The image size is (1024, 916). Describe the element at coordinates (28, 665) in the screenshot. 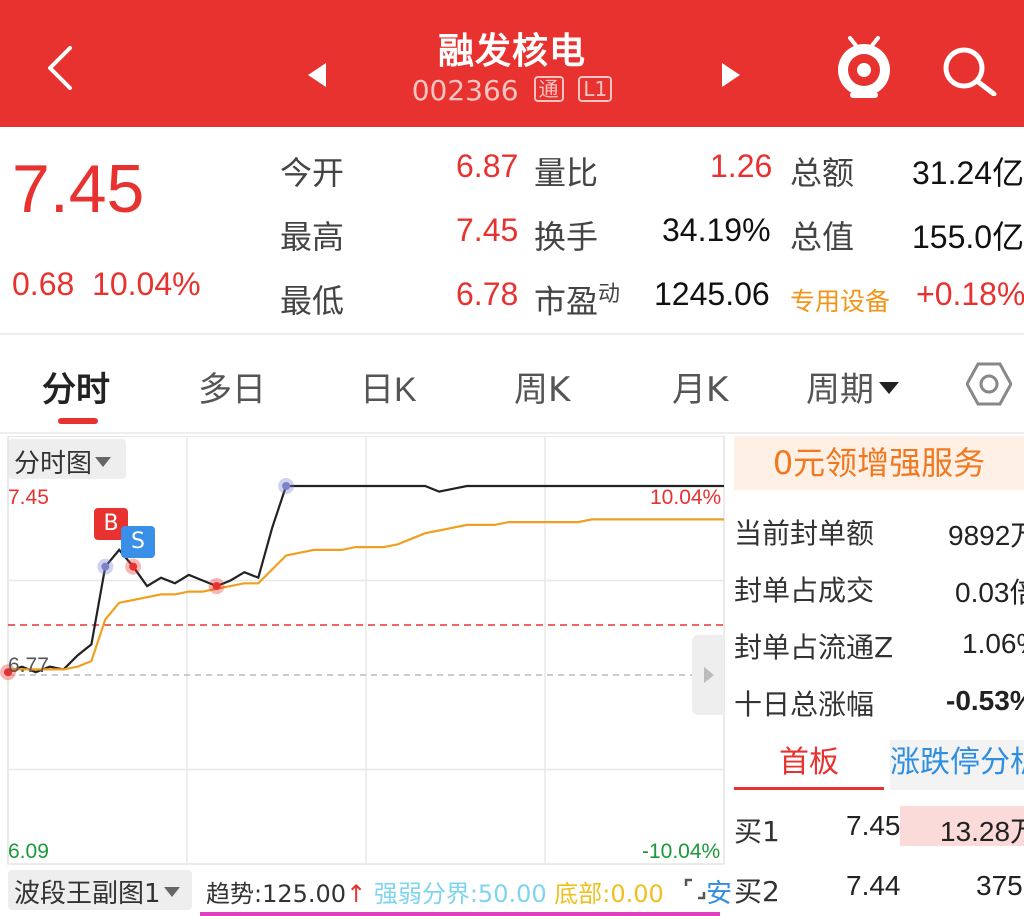

I see `axis-price-base: 6.77` at that location.